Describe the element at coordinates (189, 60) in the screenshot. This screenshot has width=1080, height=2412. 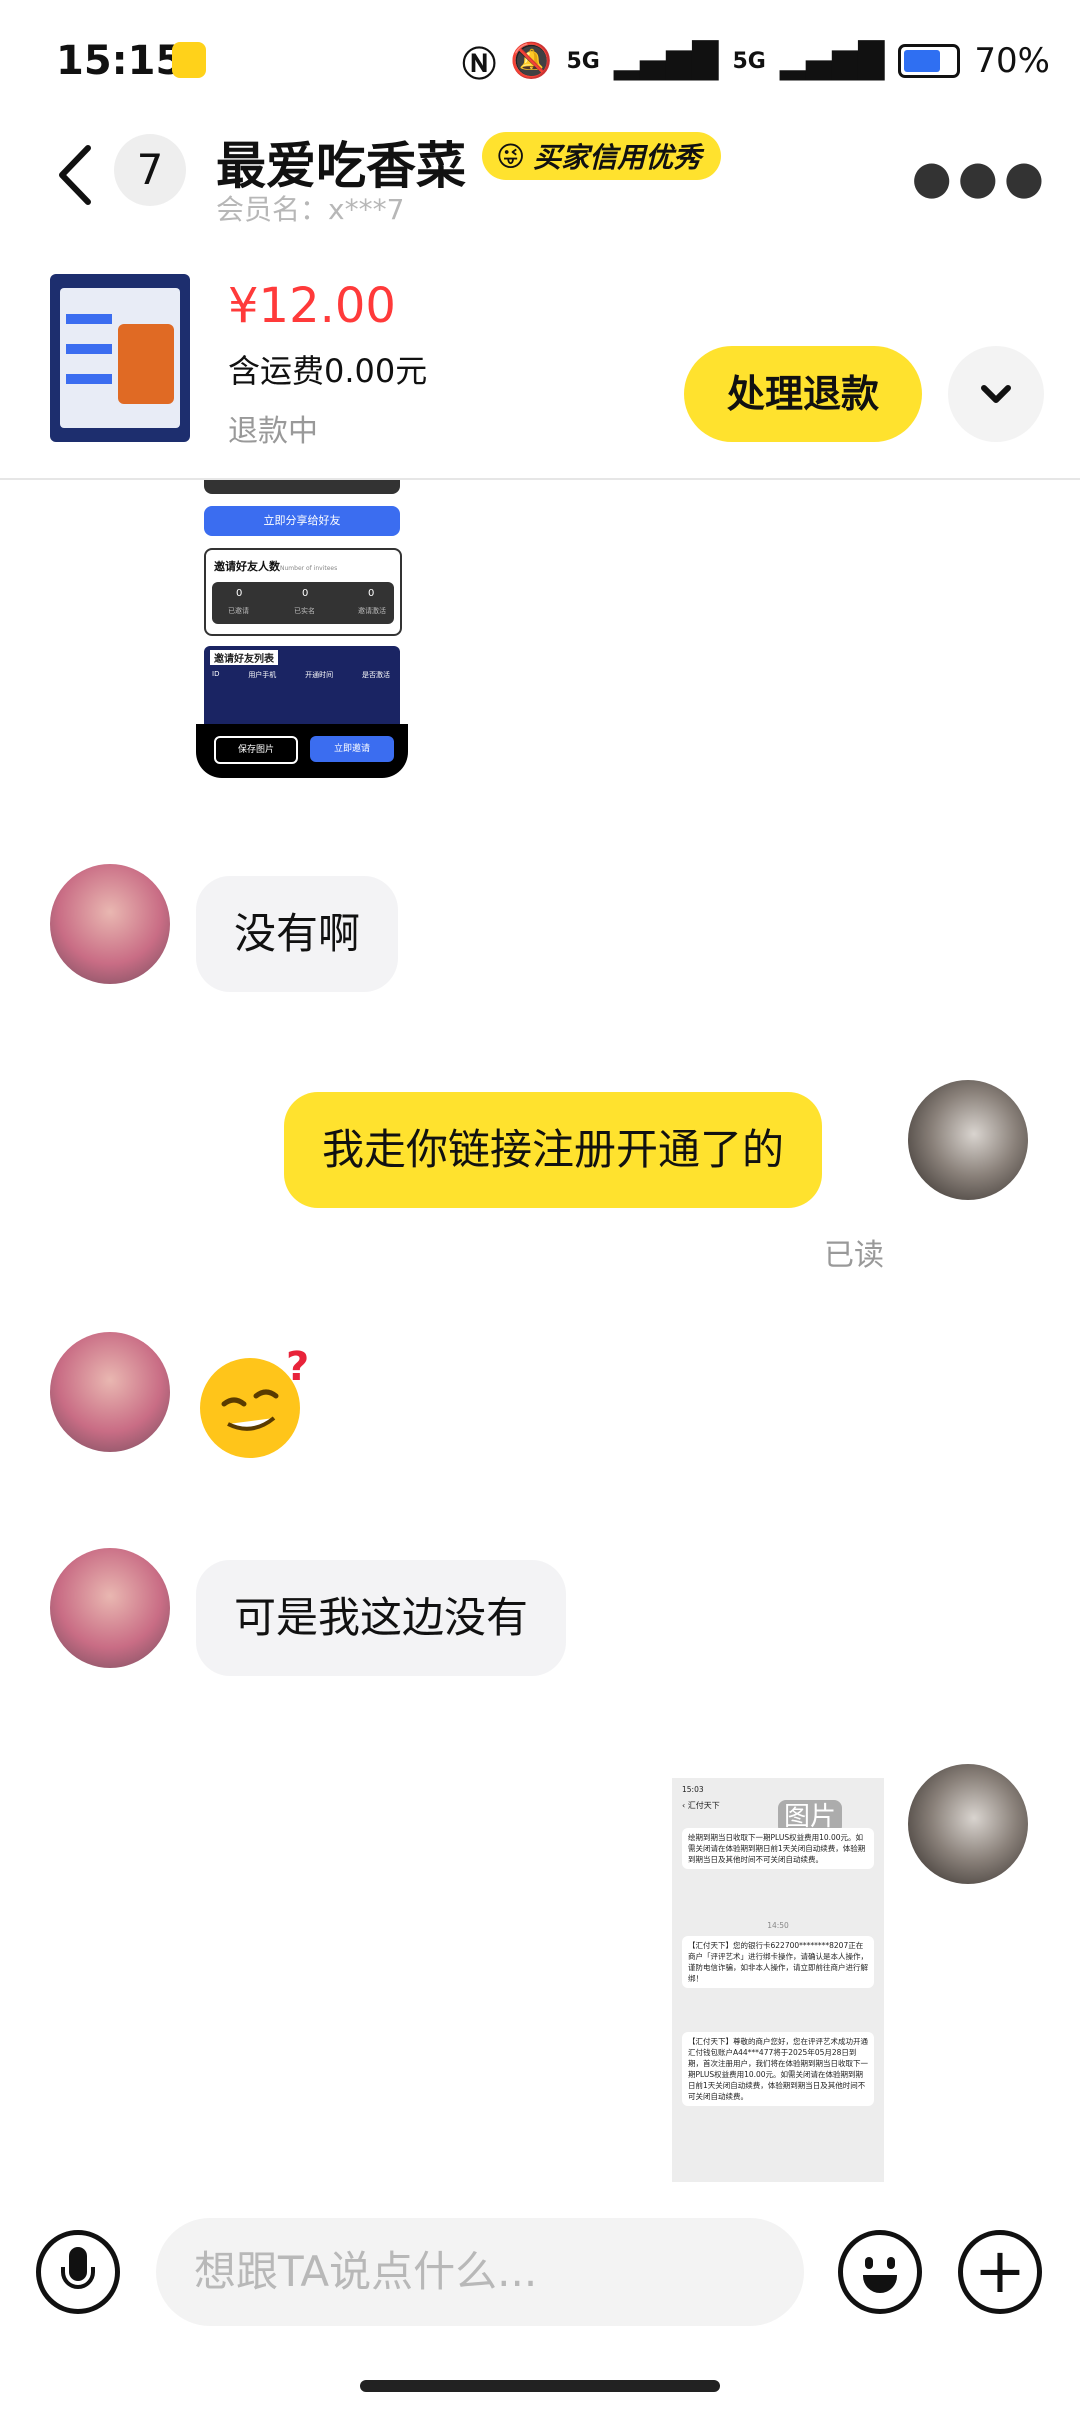
I see `app-notification-icon` at that location.